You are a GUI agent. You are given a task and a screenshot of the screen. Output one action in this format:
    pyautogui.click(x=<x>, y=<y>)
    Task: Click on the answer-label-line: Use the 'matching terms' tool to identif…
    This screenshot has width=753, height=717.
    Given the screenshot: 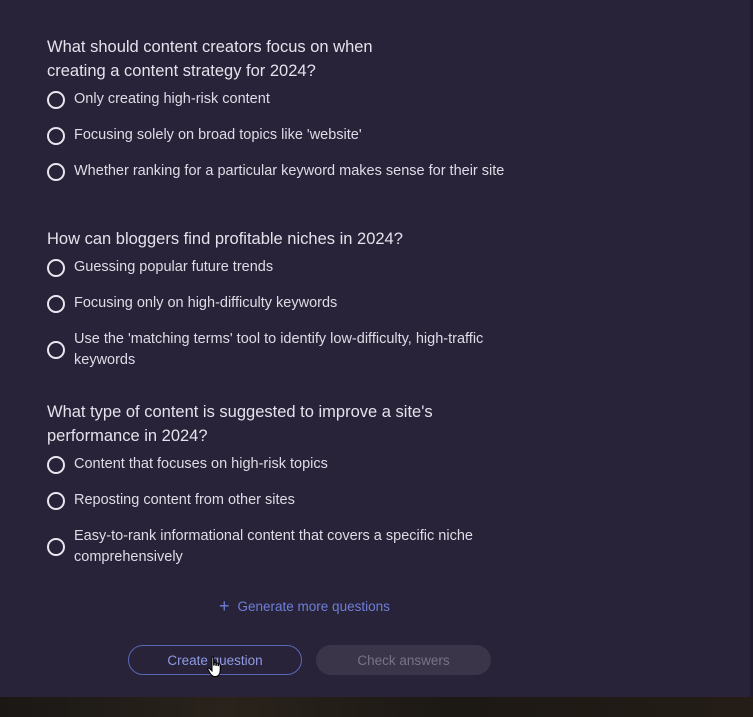 What is the action you would take?
    pyautogui.click(x=279, y=339)
    